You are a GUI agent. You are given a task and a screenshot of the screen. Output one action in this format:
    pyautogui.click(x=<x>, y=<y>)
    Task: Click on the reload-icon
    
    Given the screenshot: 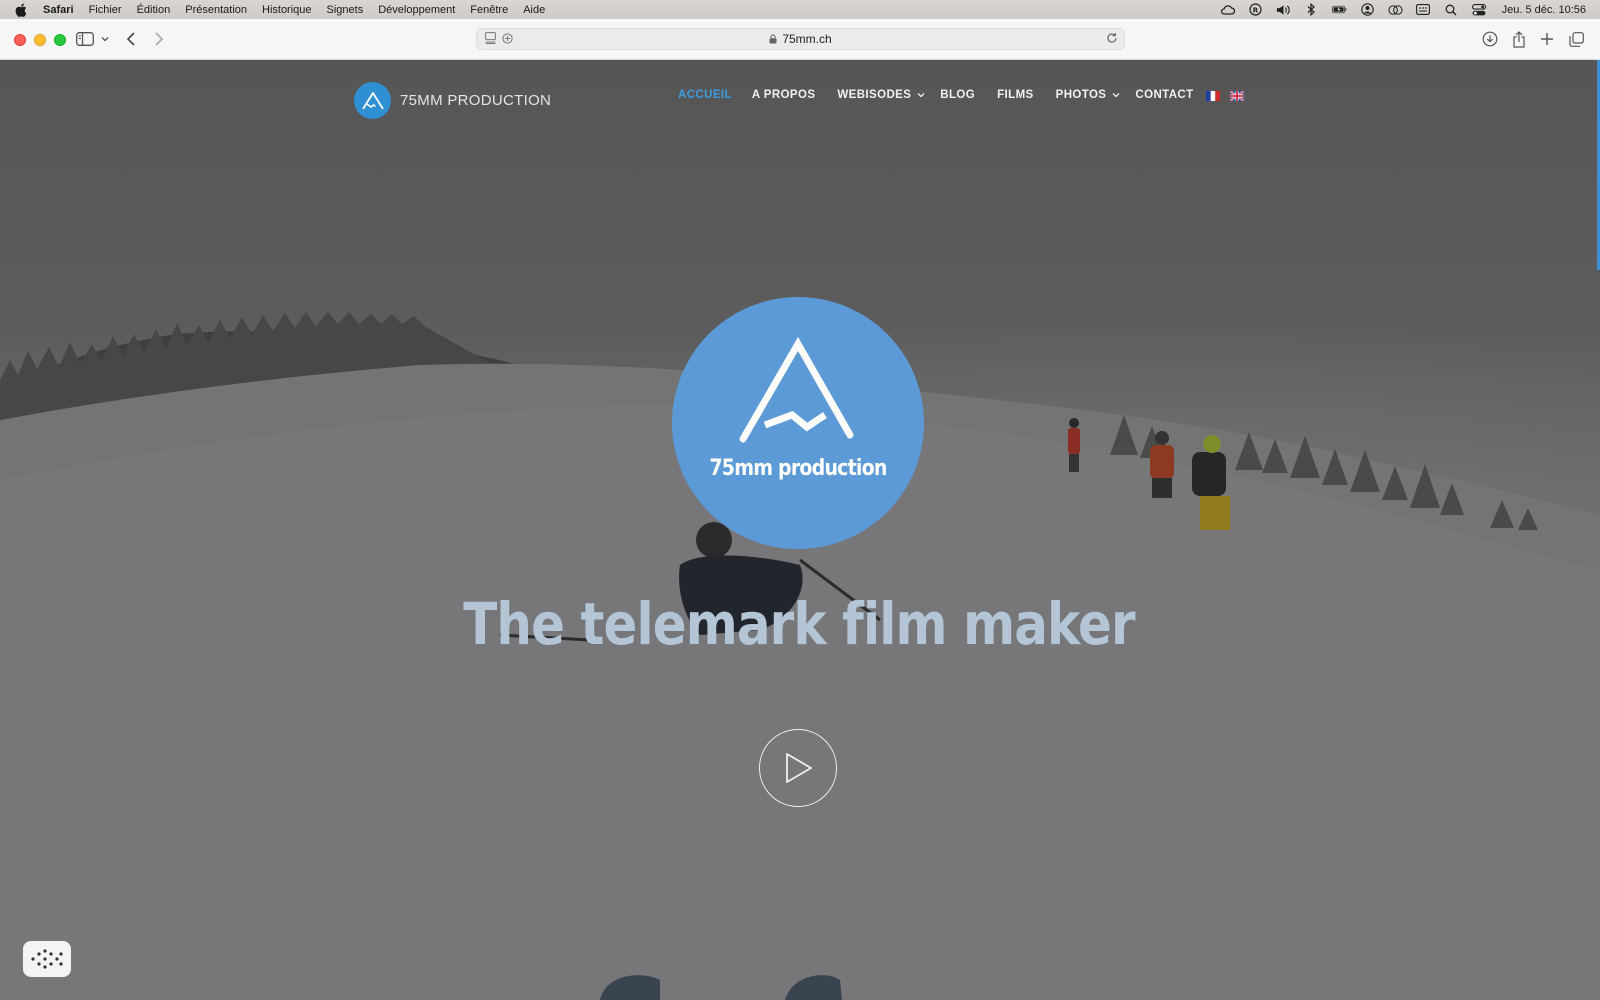 What is the action you would take?
    pyautogui.click(x=1112, y=38)
    